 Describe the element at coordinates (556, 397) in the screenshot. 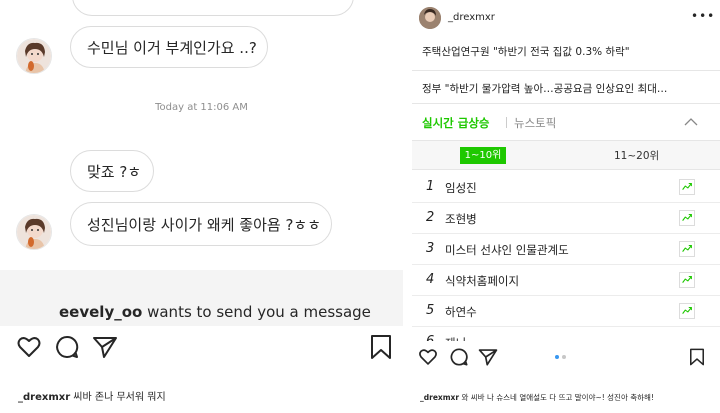

I see `caption-text: 와 씨바 나 슈스네 열애설도 다 뜨고 말이야~! 성진아 축하해!` at that location.